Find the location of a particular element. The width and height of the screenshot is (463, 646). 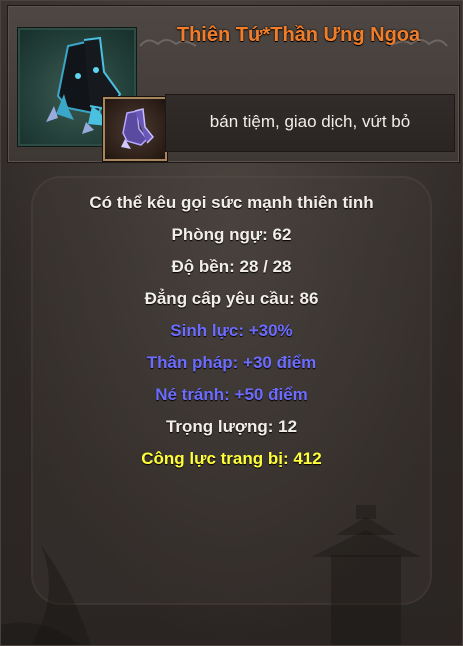

stat-summon-power: Có thể kêu gọi sức mạnh thiên tinh is located at coordinates (231, 202).